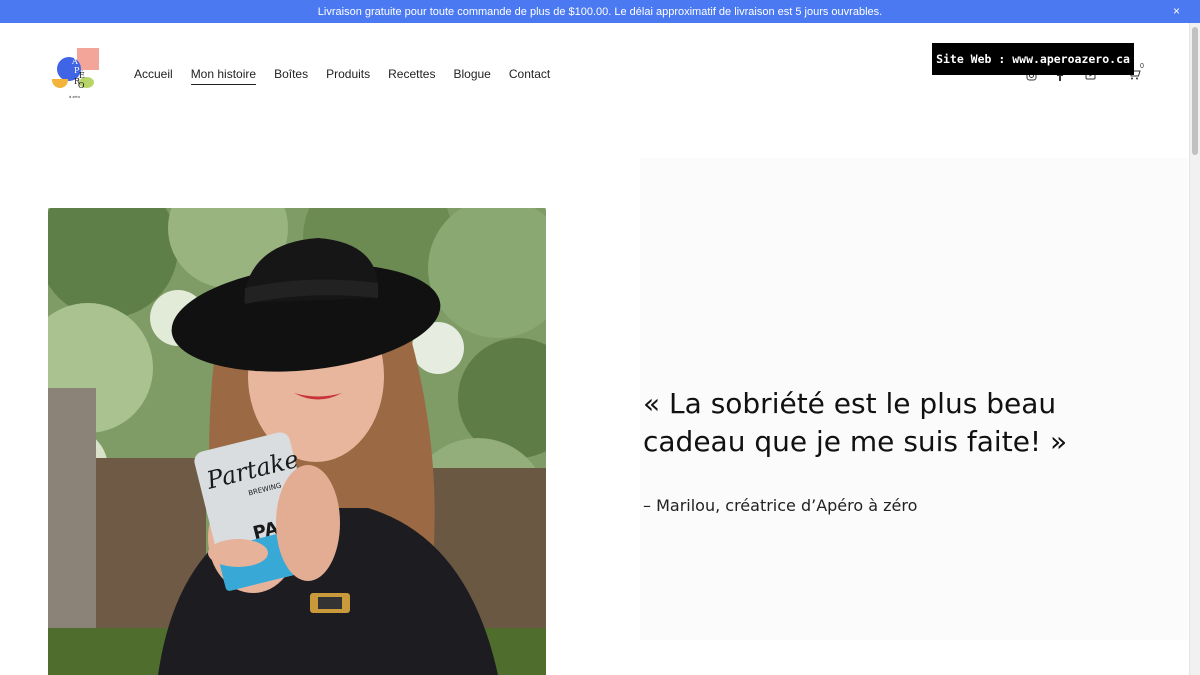  What do you see at coordinates (411, 76) in the screenshot?
I see `nav-item-recettes: Recettes` at bounding box center [411, 76].